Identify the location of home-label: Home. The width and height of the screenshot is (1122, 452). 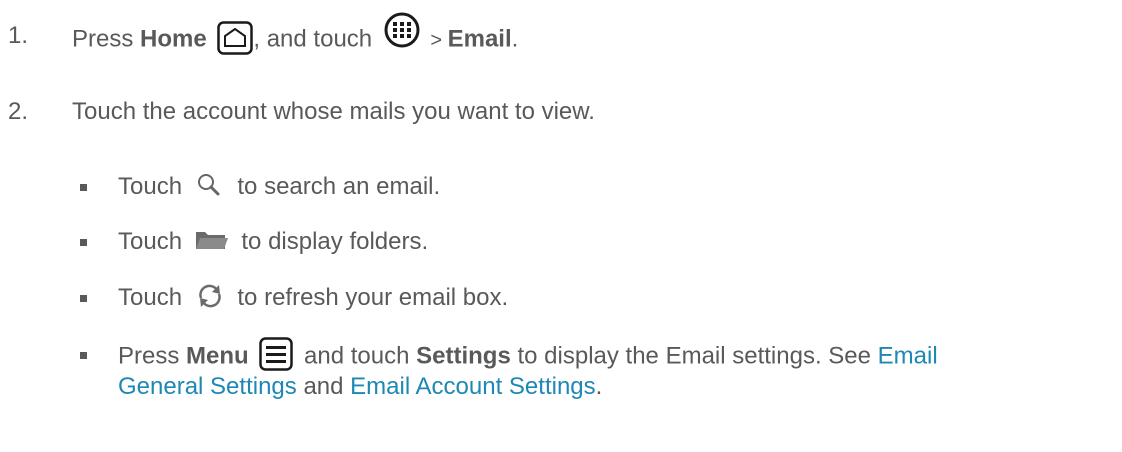
(173, 39).